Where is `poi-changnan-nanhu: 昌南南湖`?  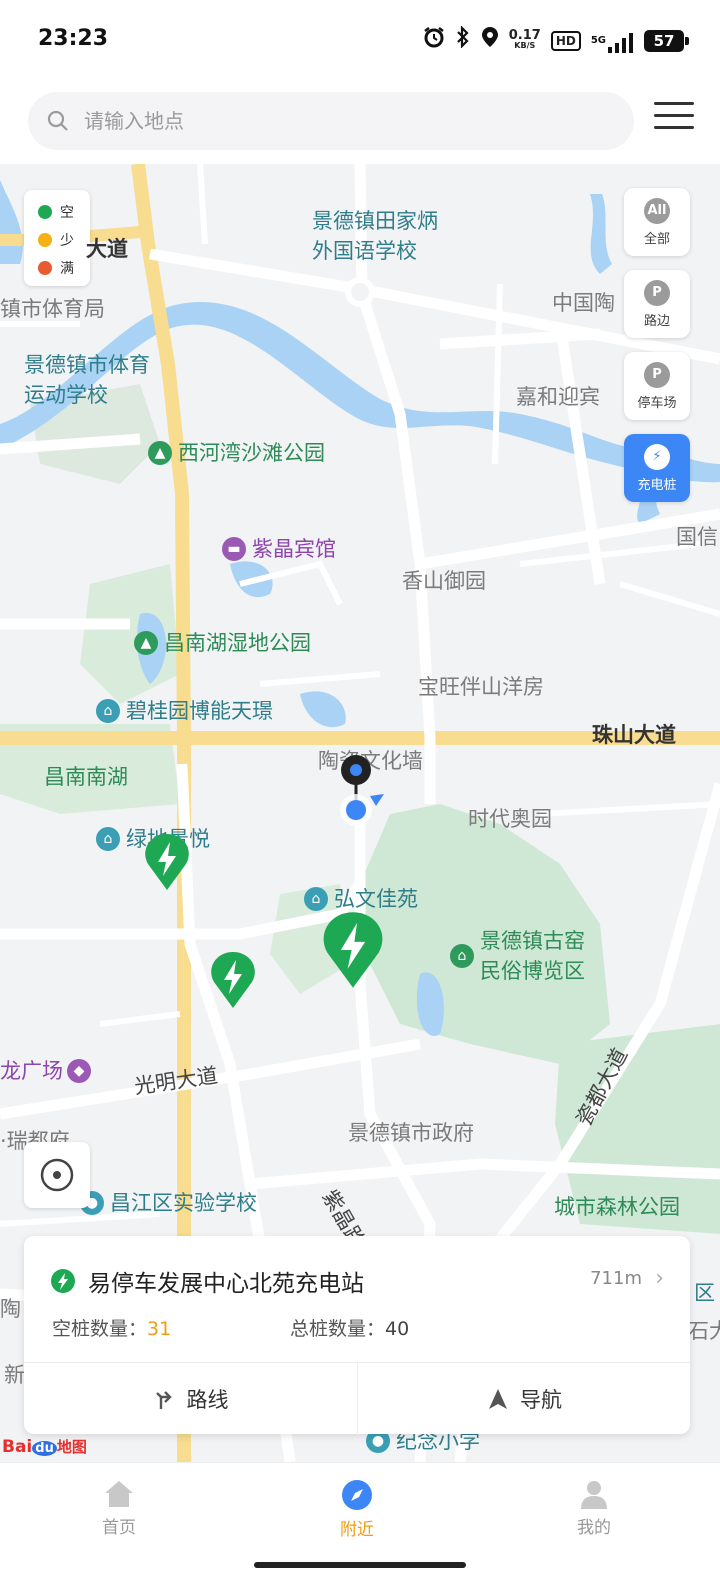
poi-changnan-nanhu: 昌南南湖 is located at coordinates (86, 777).